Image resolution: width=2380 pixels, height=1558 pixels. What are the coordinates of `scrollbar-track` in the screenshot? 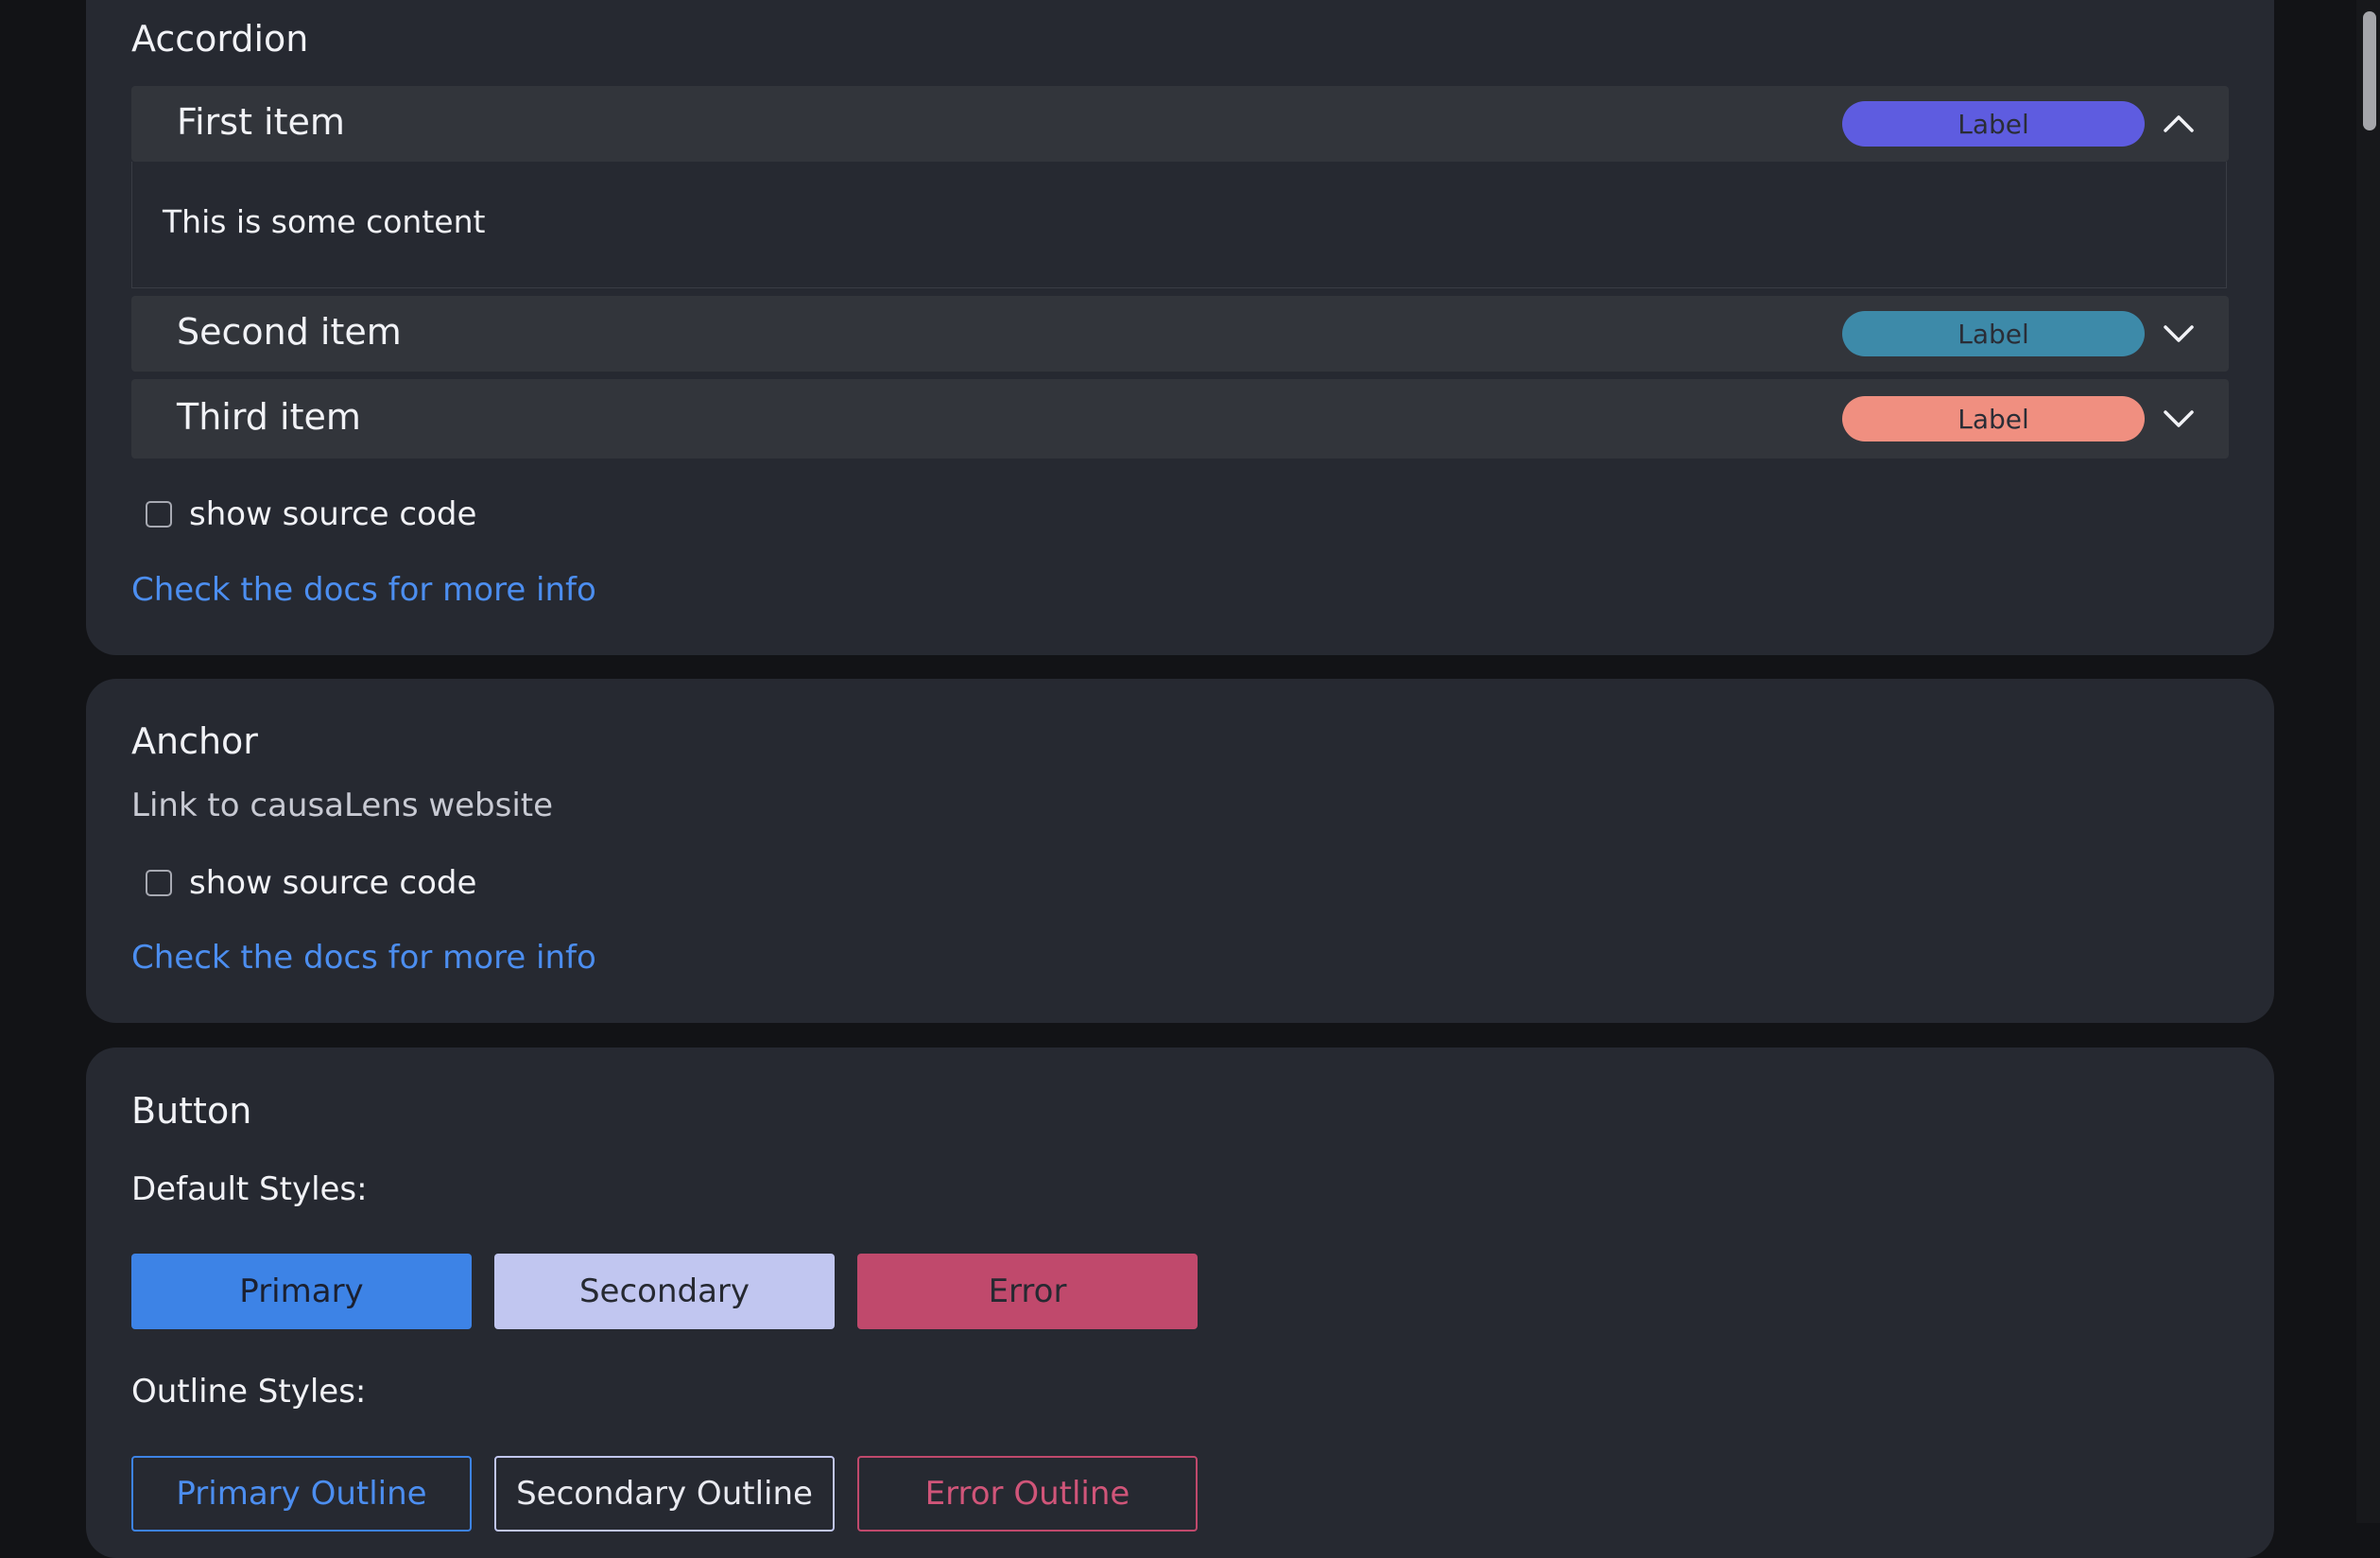 It's located at (2368, 761).